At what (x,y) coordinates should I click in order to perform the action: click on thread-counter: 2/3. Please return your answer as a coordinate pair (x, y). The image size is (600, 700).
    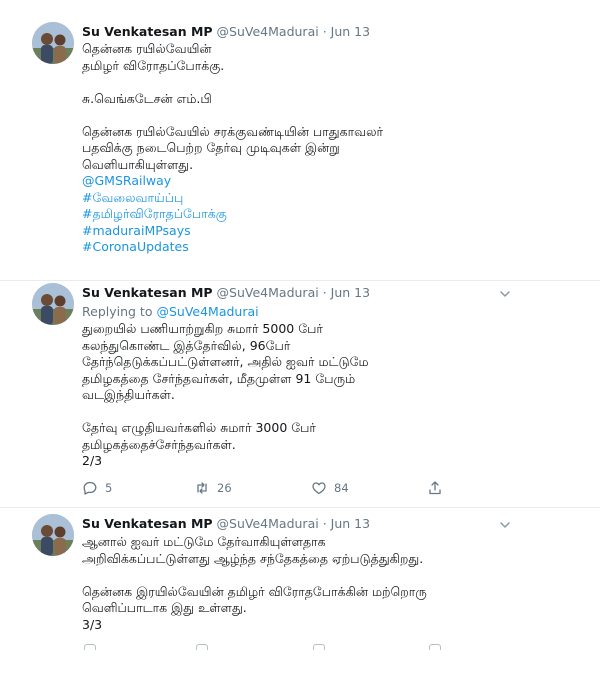
    Looking at the image, I should click on (92, 460).